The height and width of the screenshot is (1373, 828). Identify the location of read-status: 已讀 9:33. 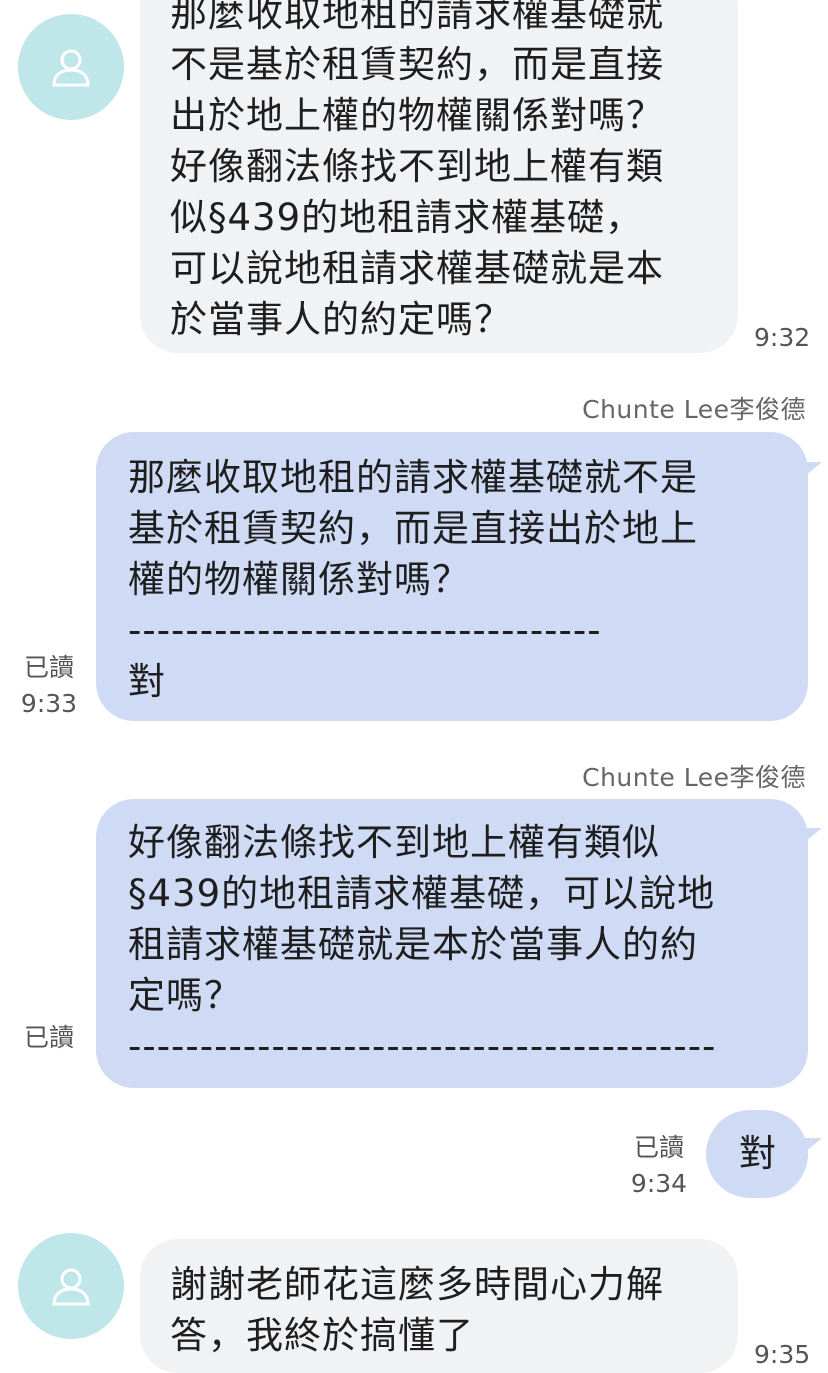
(49, 686).